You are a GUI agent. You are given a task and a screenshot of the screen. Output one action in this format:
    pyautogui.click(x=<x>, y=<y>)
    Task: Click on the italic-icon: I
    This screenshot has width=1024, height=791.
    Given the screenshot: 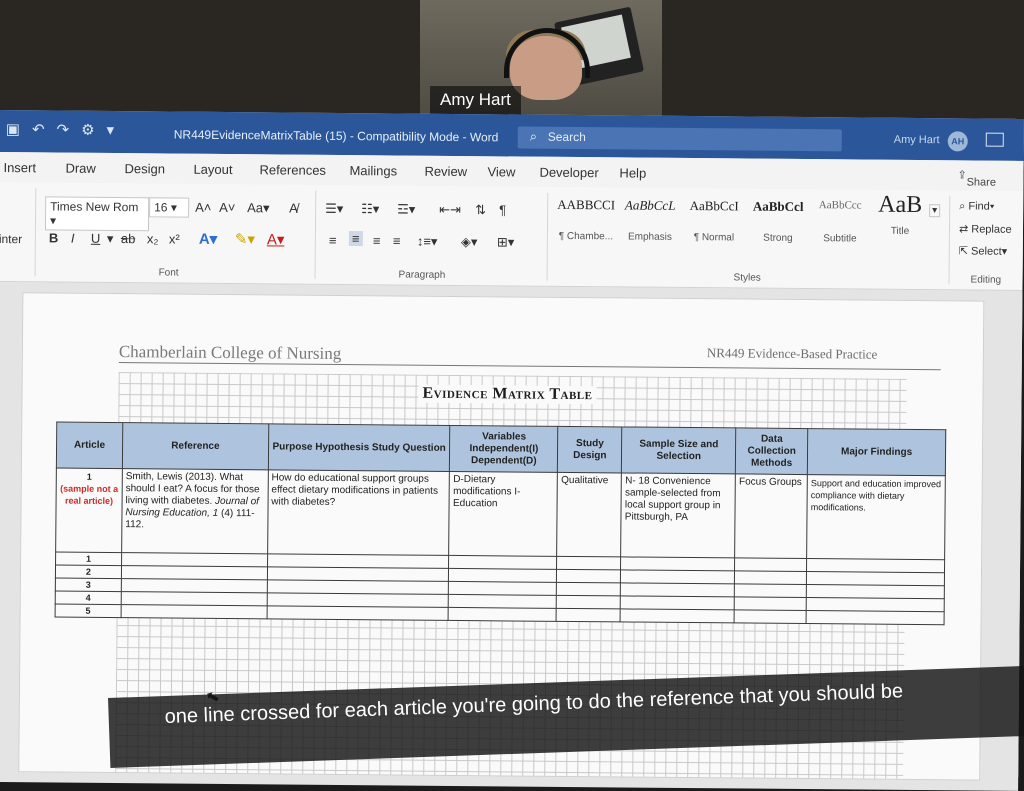 What is the action you would take?
    pyautogui.click(x=73, y=238)
    